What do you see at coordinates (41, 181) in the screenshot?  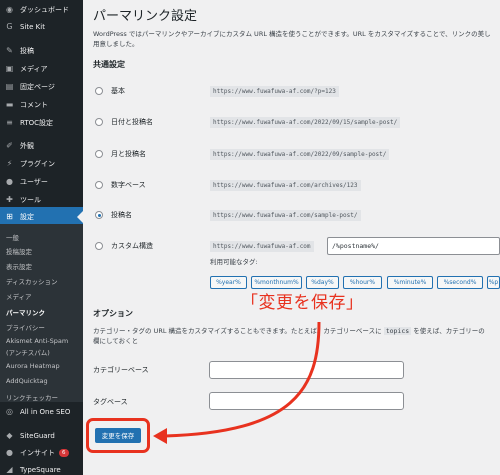 I see `menu-item-users: ● ユーザー` at bounding box center [41, 181].